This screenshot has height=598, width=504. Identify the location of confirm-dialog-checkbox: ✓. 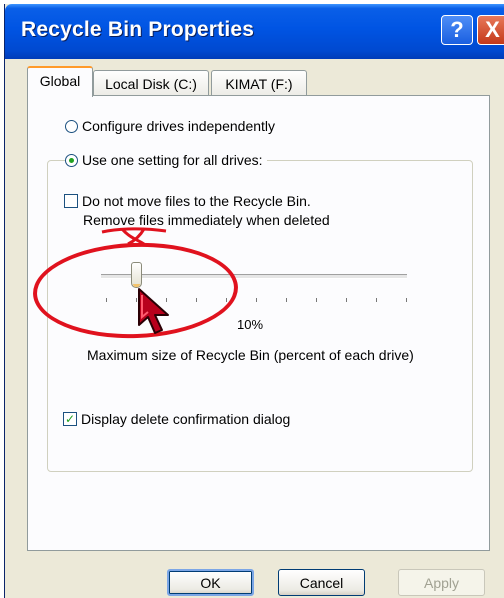
(70, 419).